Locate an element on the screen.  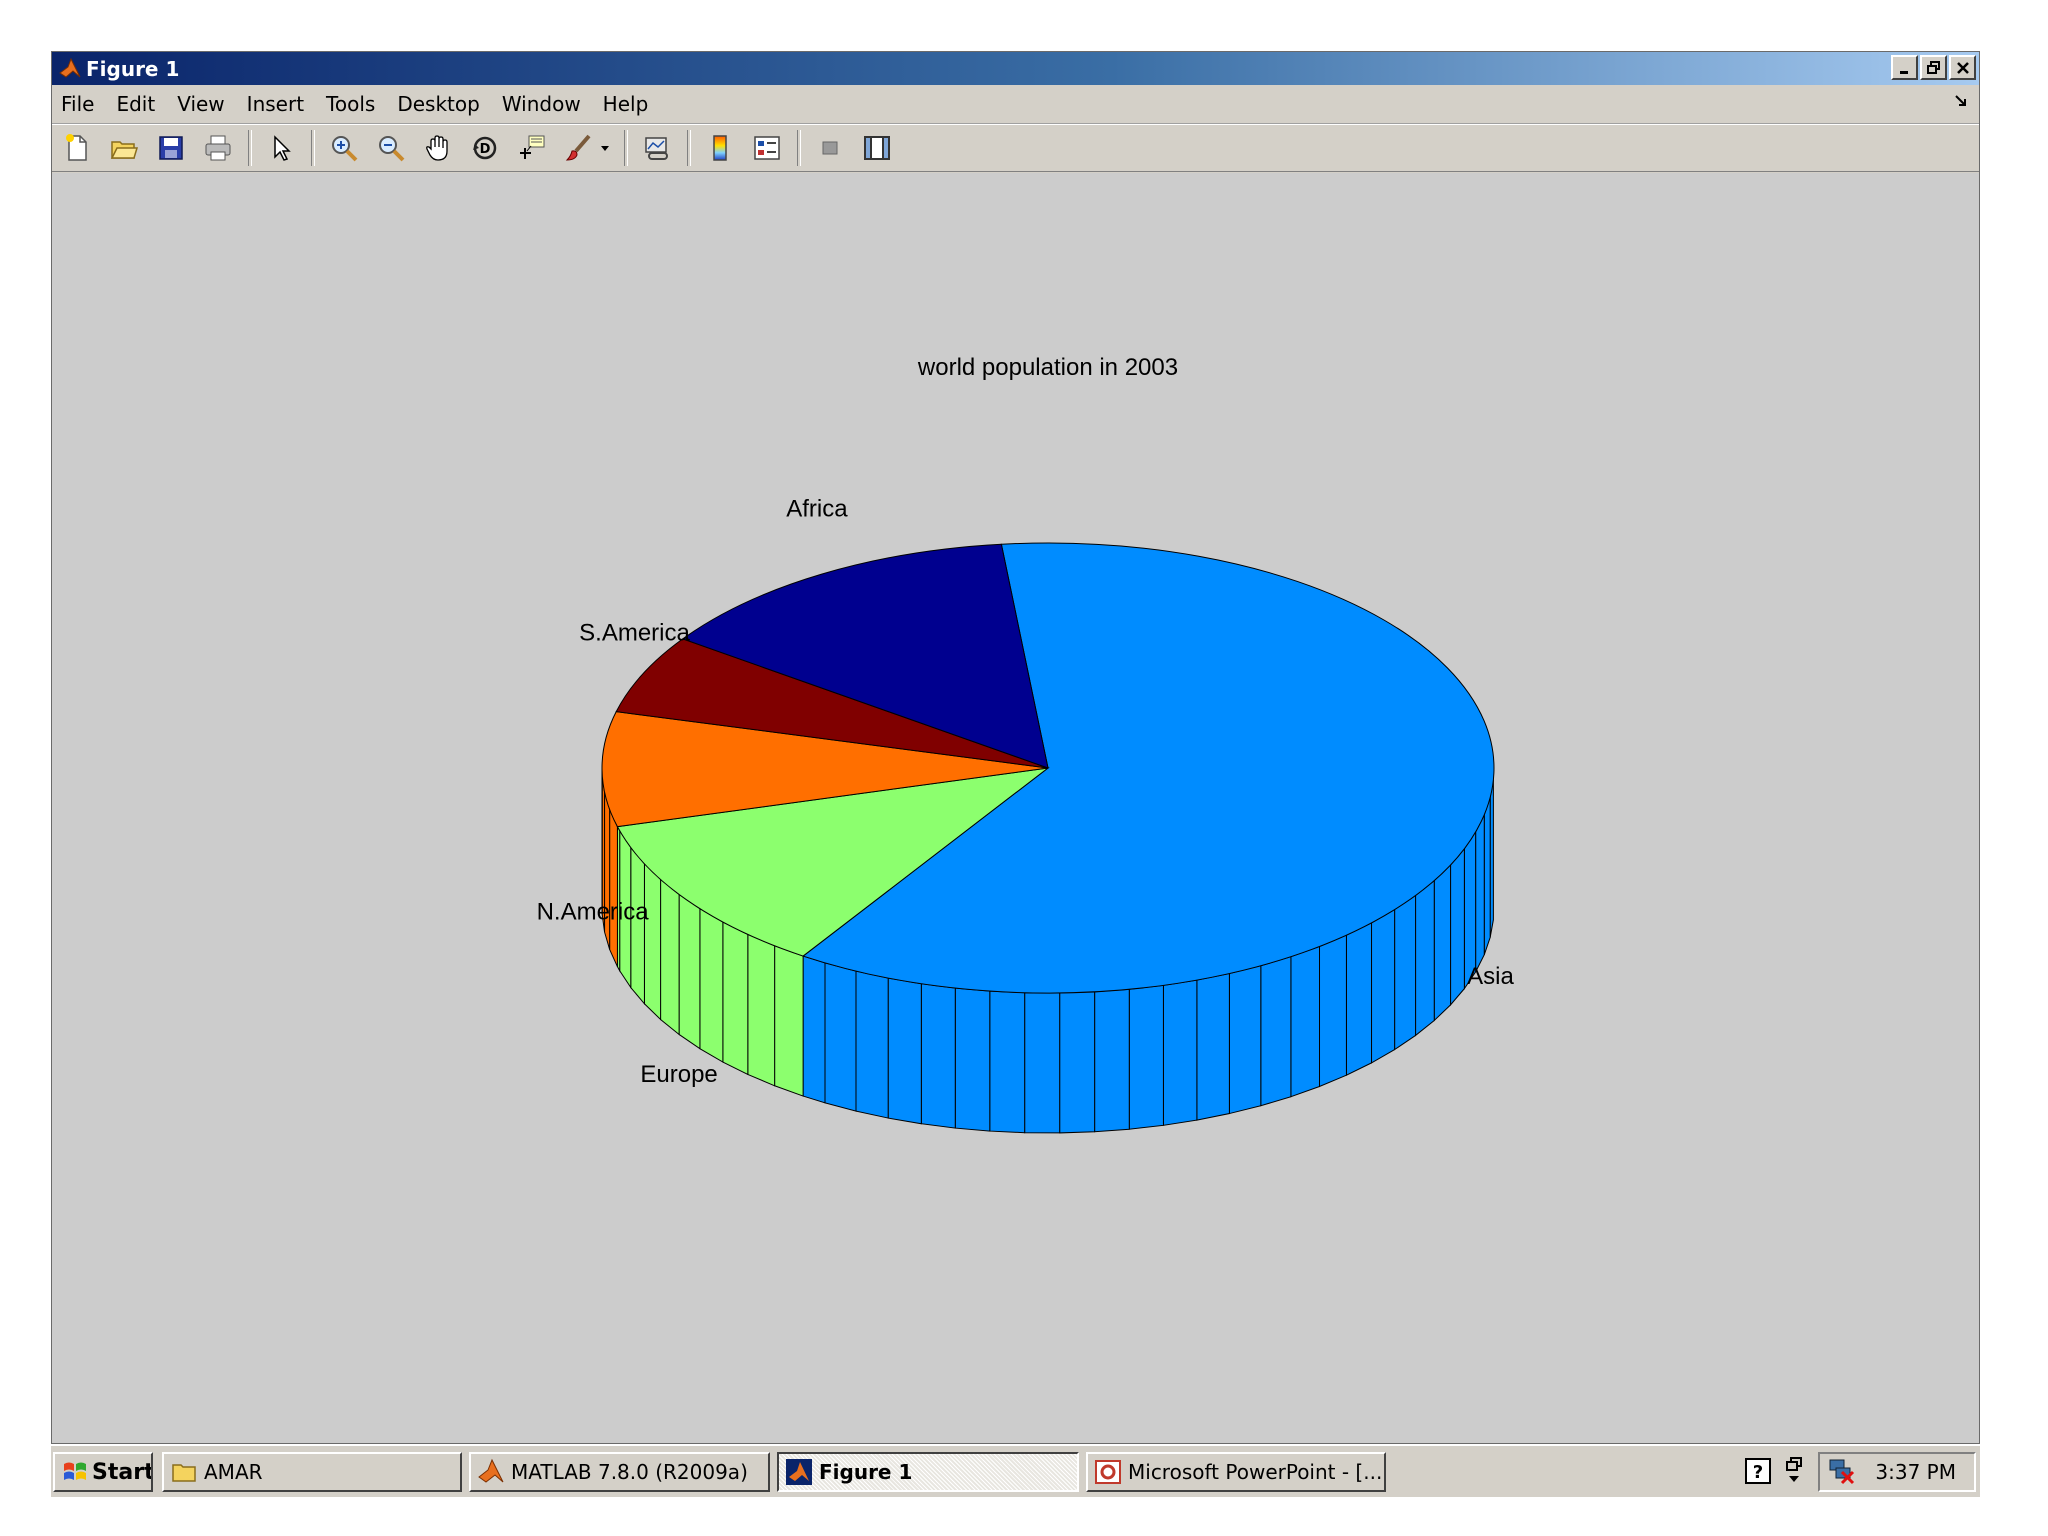
pan-button is located at coordinates (438, 148).